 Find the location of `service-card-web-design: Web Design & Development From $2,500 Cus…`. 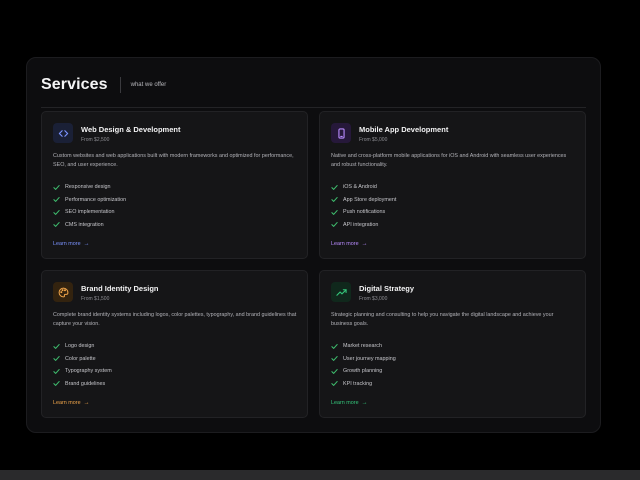

service-card-web-design: Web Design & Development From $2,500 Cus… is located at coordinates (174, 185).